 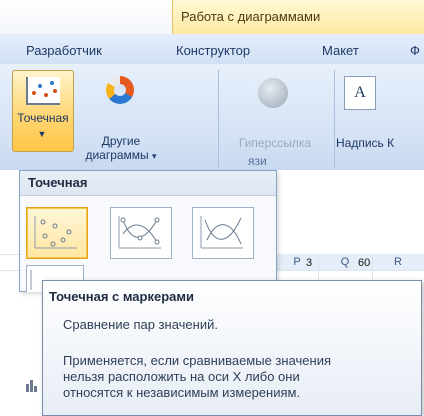 I want to click on scatter-markers-icon, so click(x=55, y=232).